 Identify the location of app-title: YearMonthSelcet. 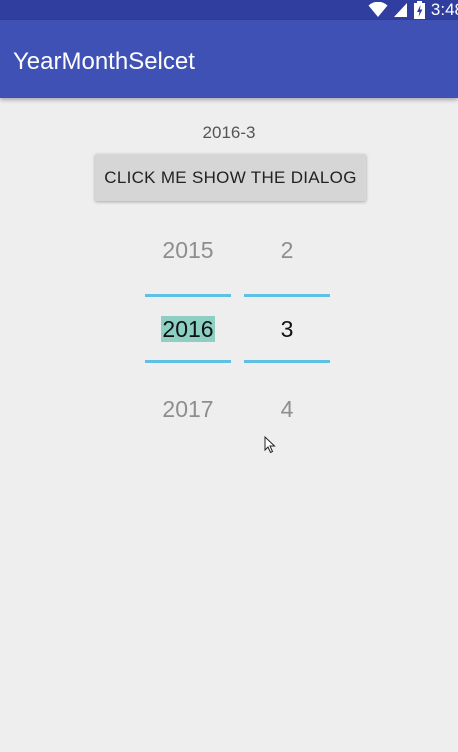
(104, 61).